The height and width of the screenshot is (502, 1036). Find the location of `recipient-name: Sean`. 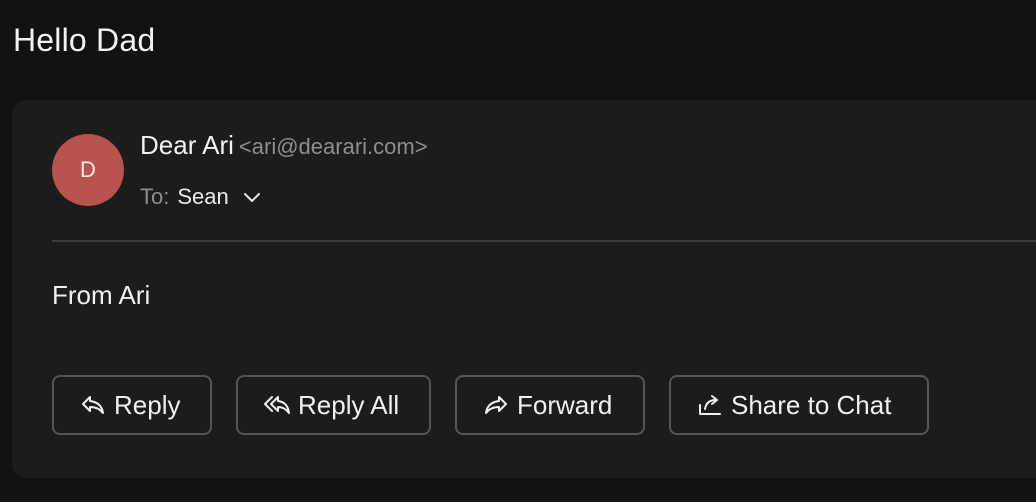

recipient-name: Sean is located at coordinates (202, 197).